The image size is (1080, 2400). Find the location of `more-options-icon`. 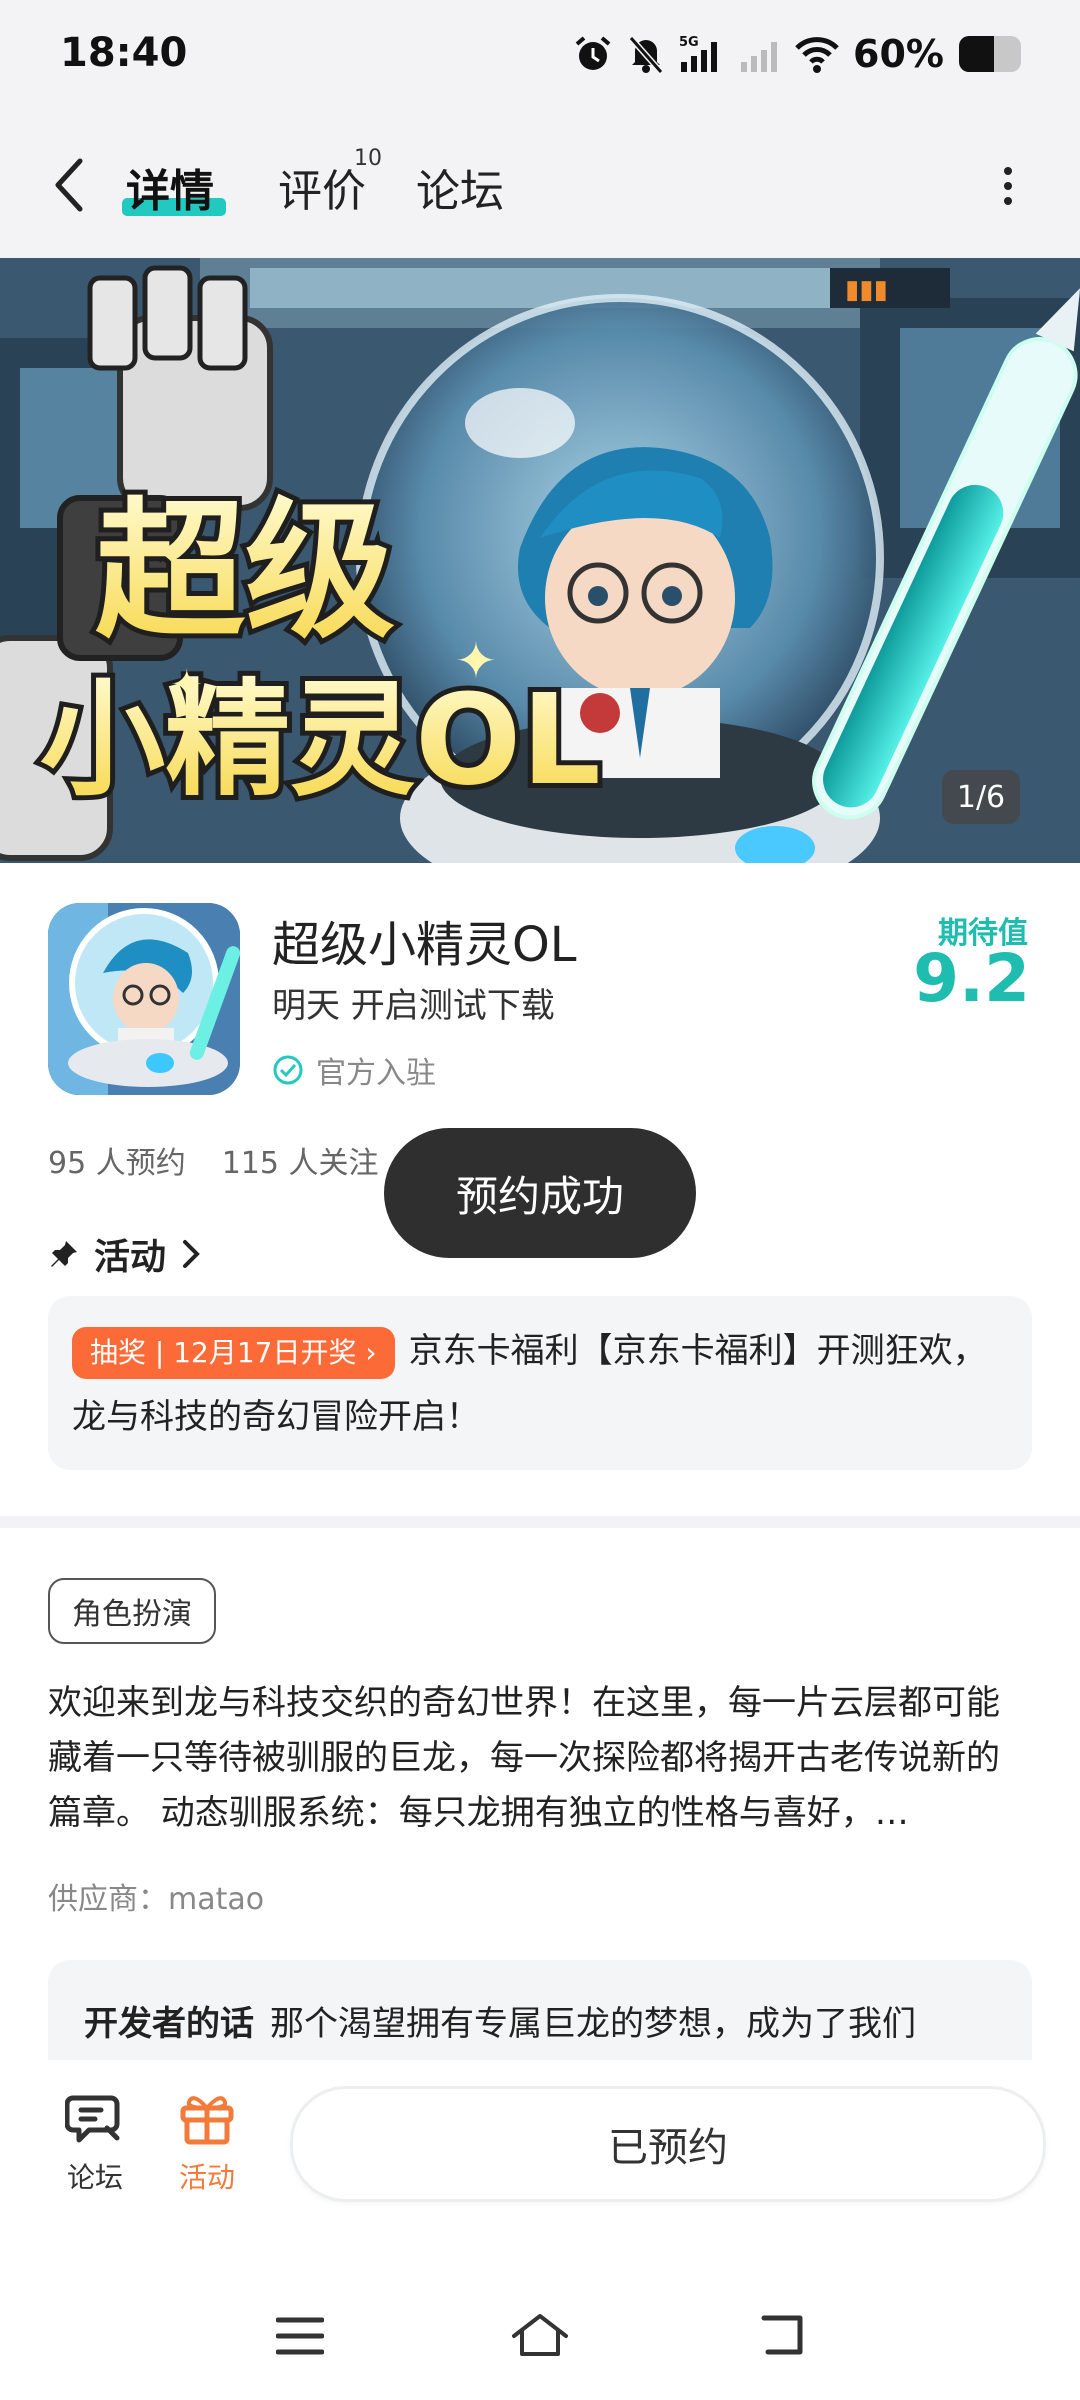

more-options-icon is located at coordinates (1008, 186).